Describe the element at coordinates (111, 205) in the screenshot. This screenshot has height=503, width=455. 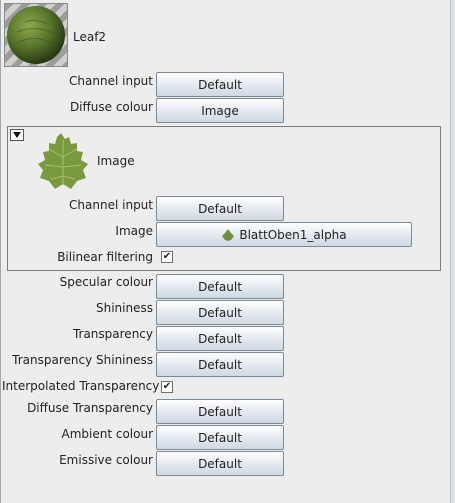
I see `panel-channel-input-label: Channel input` at that location.